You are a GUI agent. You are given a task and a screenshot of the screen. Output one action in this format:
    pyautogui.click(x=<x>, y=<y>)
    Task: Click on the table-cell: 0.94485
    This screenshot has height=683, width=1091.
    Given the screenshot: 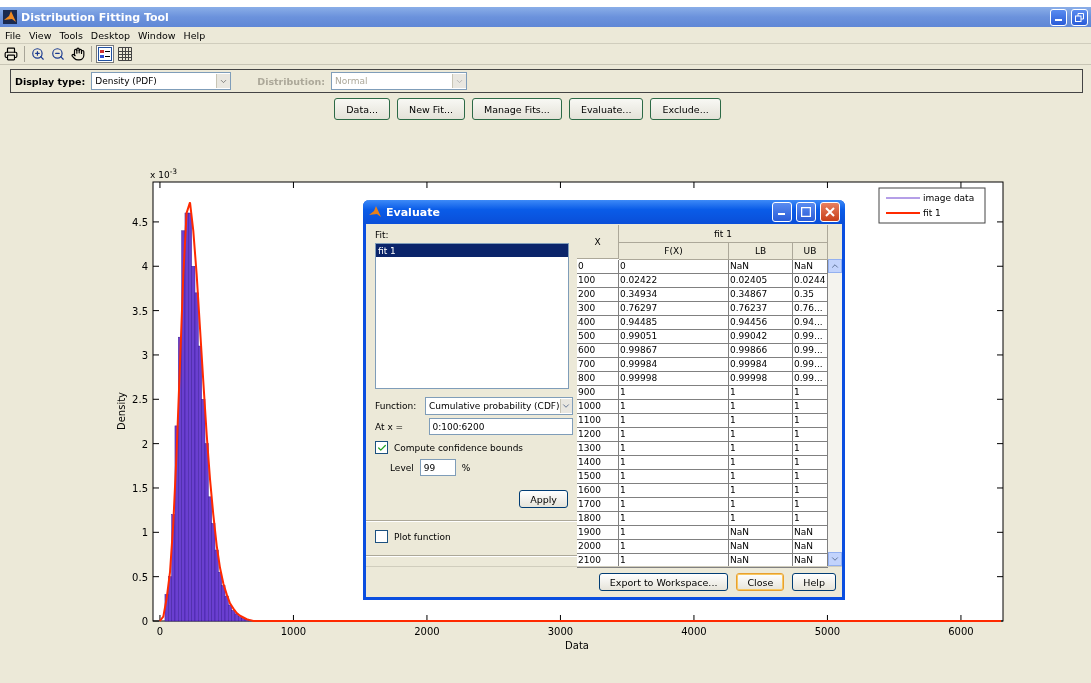 What is the action you would take?
    pyautogui.click(x=674, y=323)
    